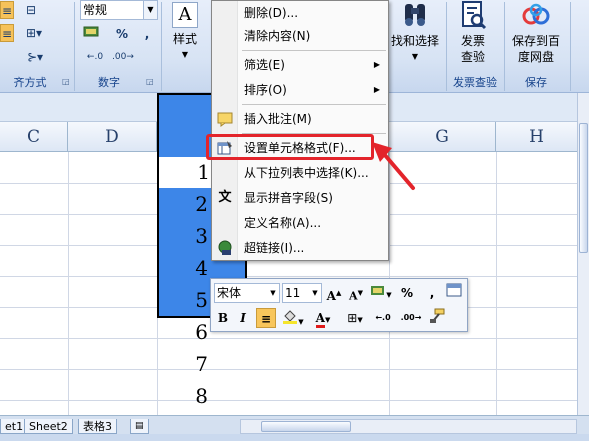  What do you see at coordinates (536, 15) in the screenshot?
I see `baidu-netdisk-icon` at bounding box center [536, 15].